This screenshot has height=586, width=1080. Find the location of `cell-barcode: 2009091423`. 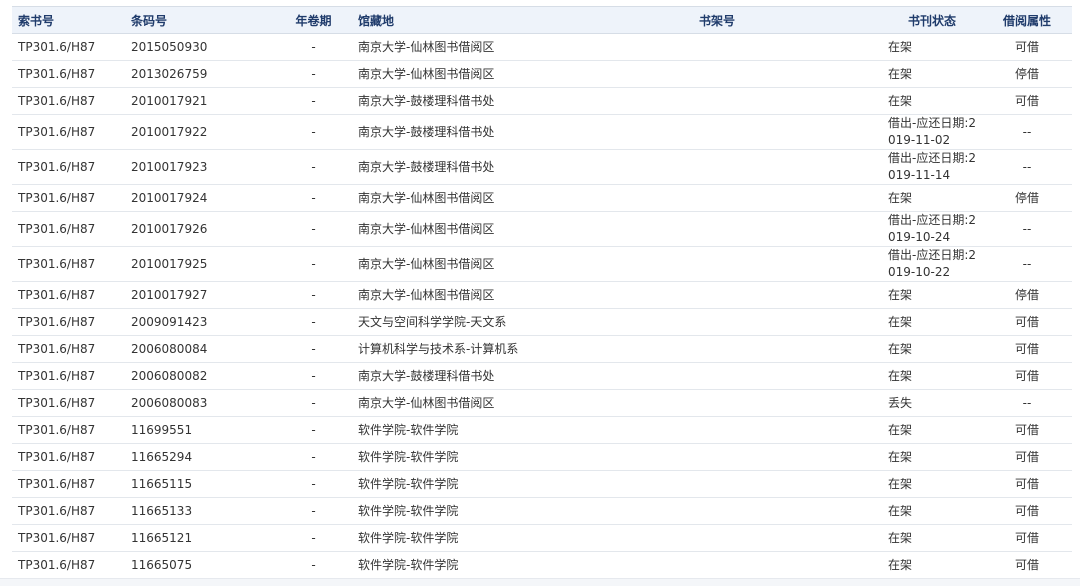

cell-barcode: 2009091423 is located at coordinates (200, 322).